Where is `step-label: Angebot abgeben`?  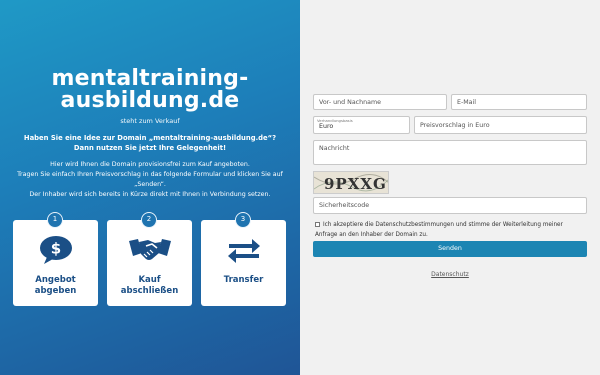 step-label: Angebot abgeben is located at coordinates (55, 286).